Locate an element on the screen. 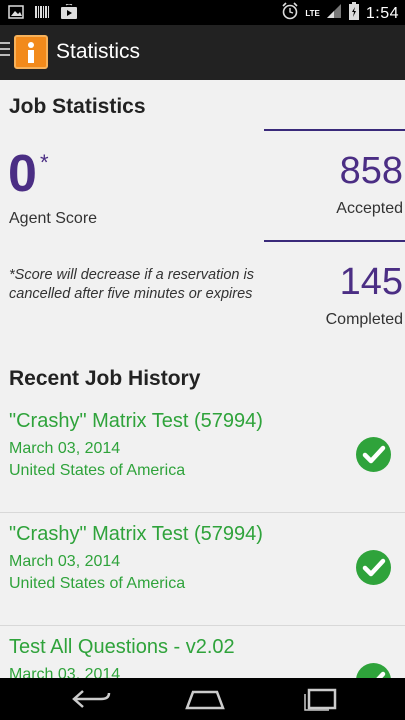 The width and height of the screenshot is (405, 720). drawer-indicator-icon is located at coordinates (5, 52).